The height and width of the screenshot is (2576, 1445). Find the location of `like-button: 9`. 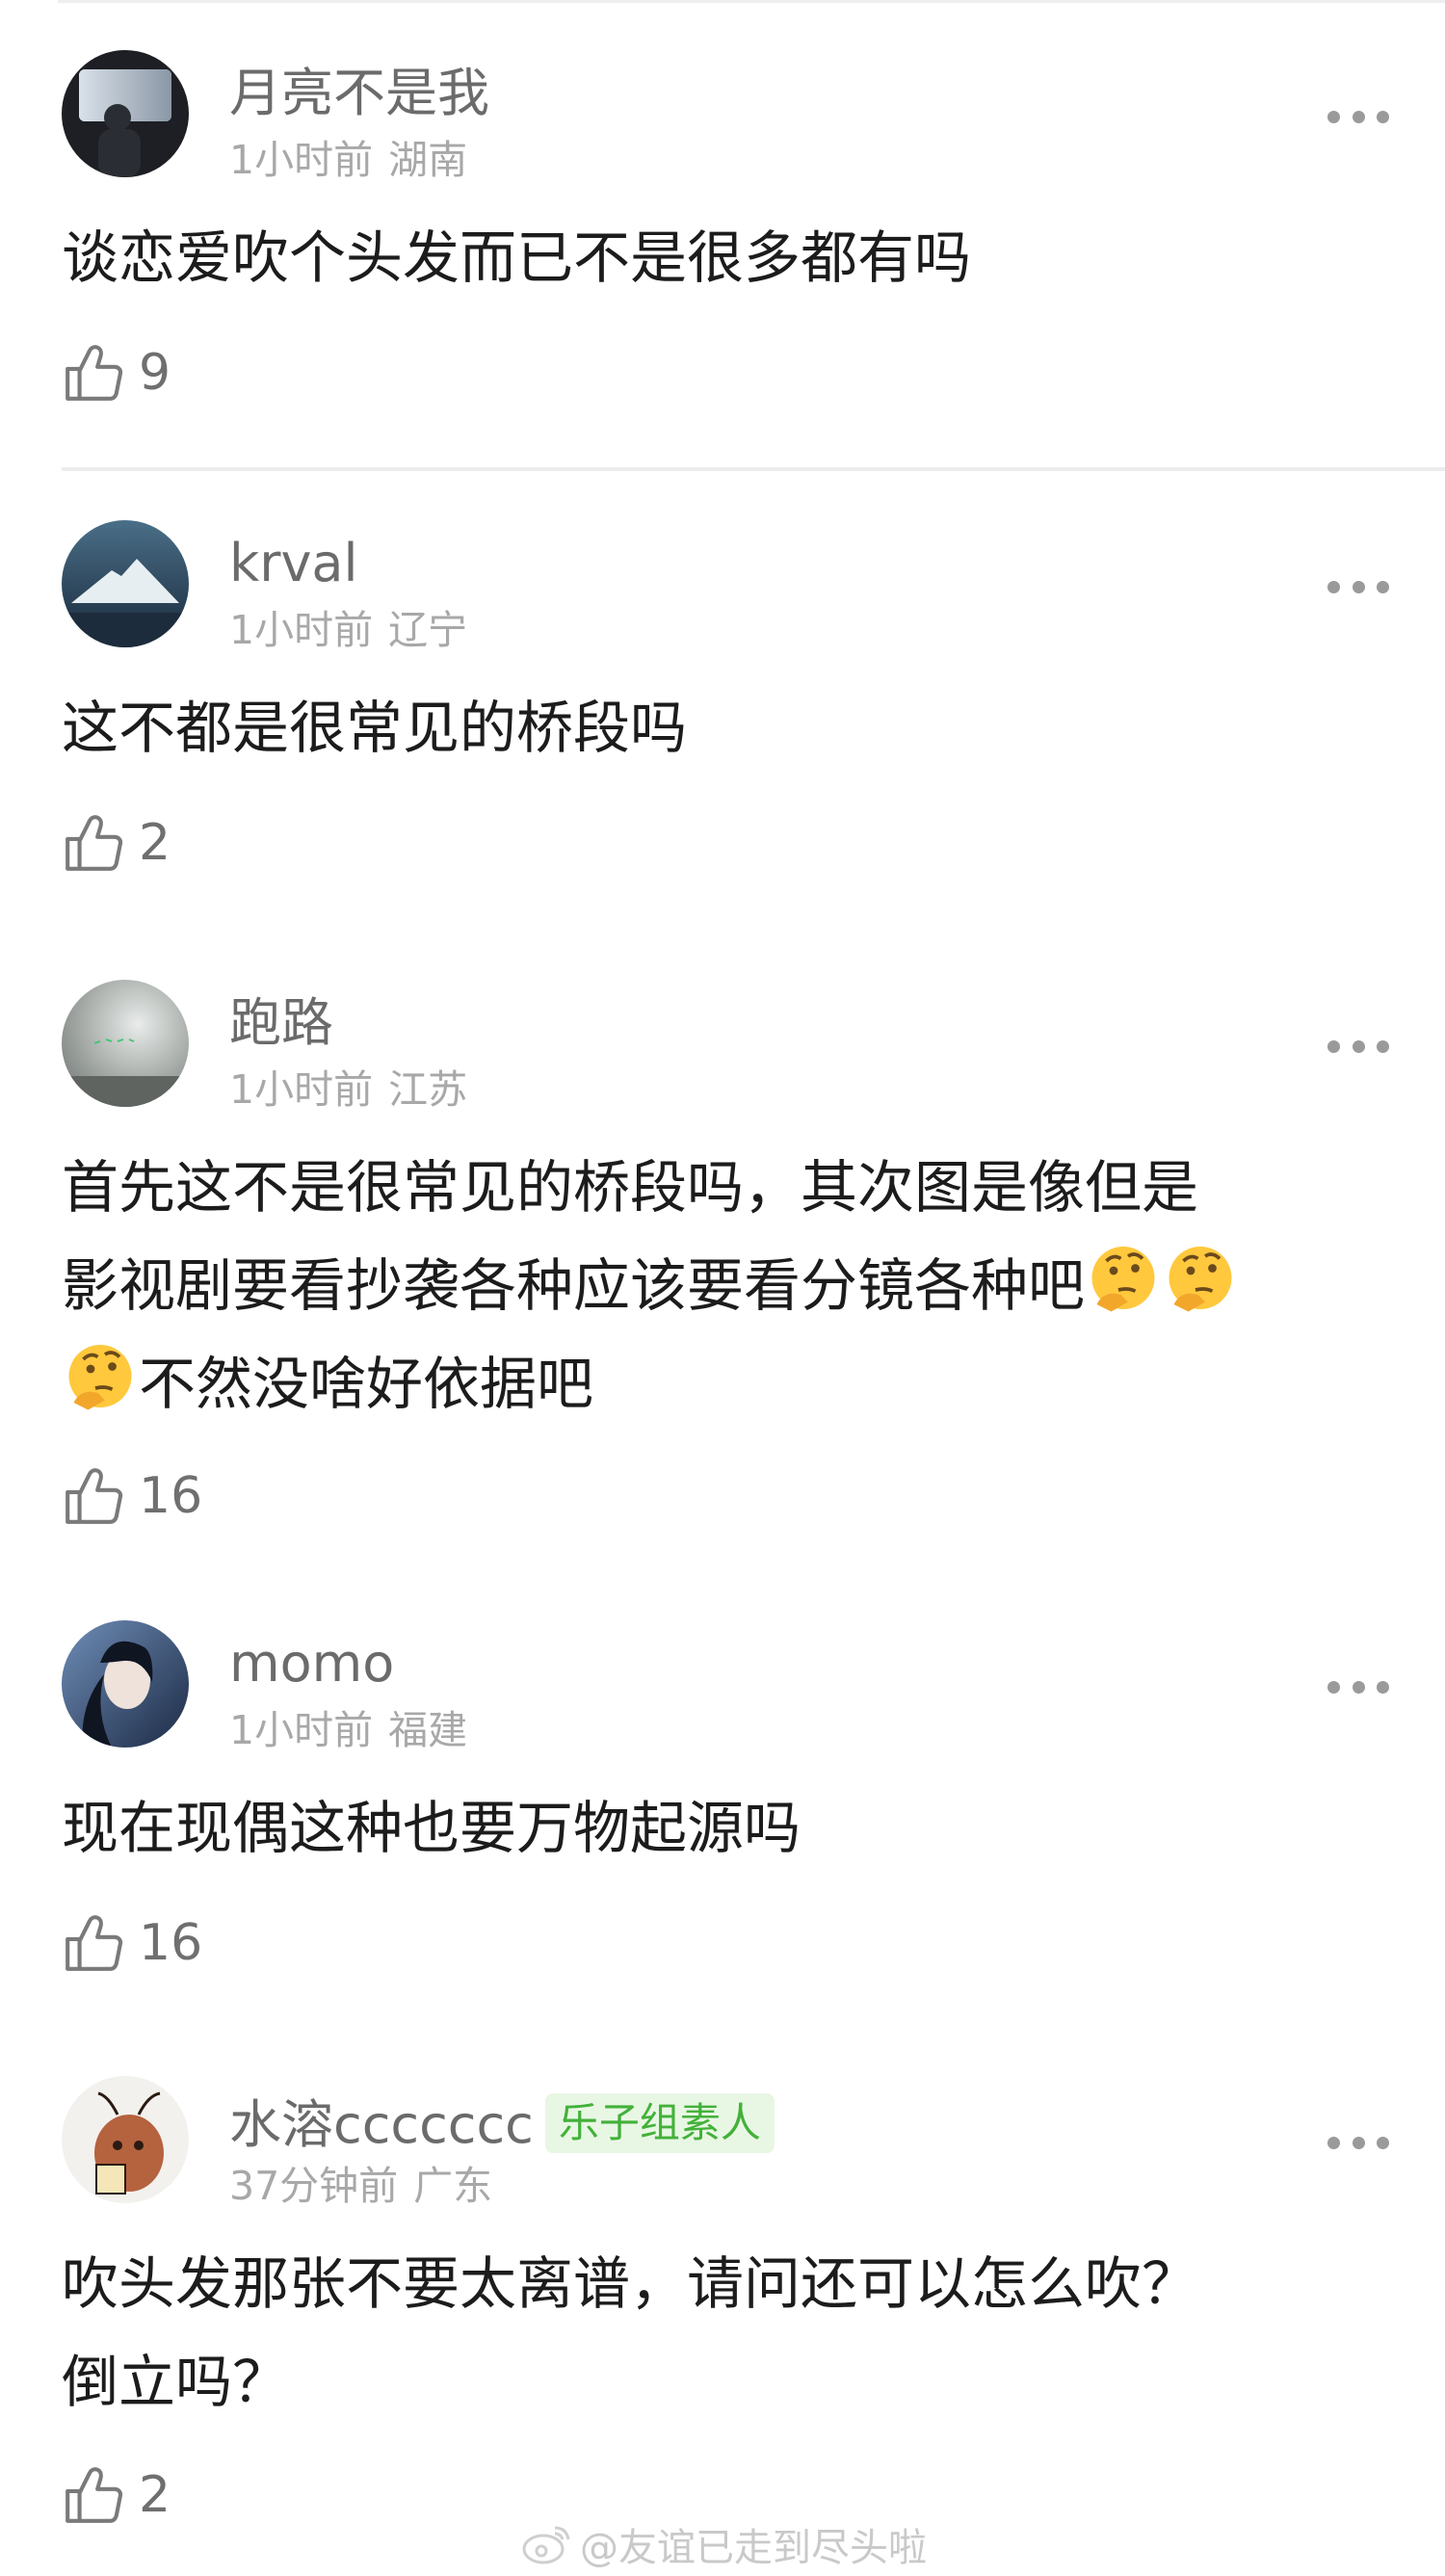

like-button: 9 is located at coordinates (116, 373).